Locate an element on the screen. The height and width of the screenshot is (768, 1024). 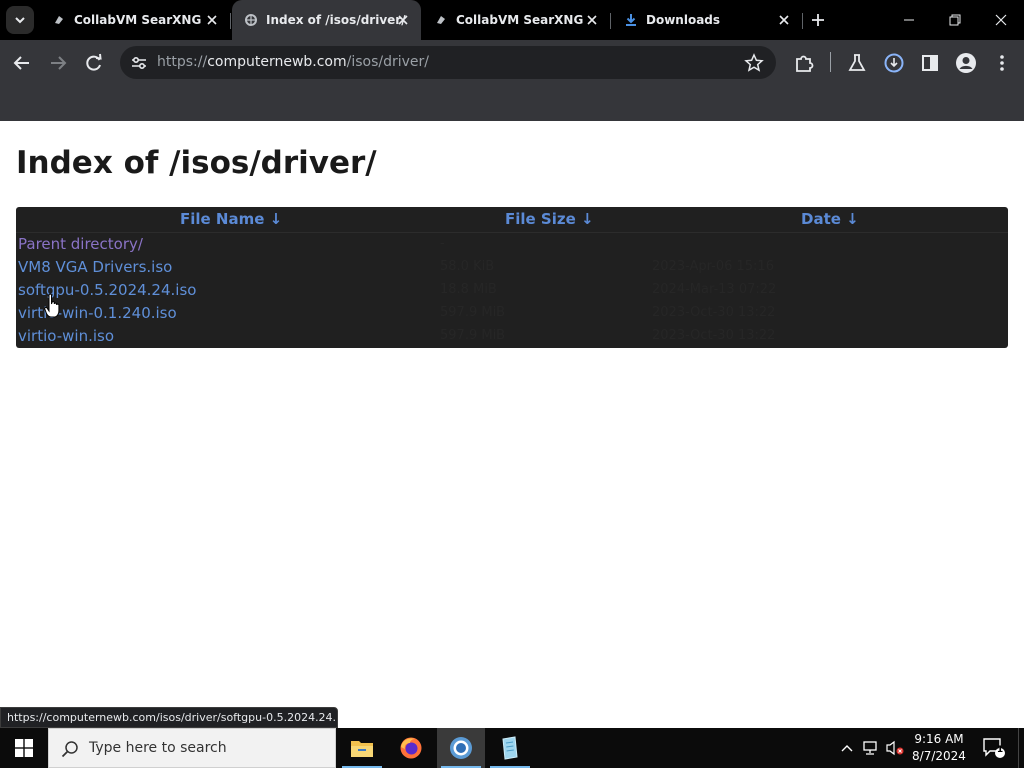
file-size: - is located at coordinates (442, 243).